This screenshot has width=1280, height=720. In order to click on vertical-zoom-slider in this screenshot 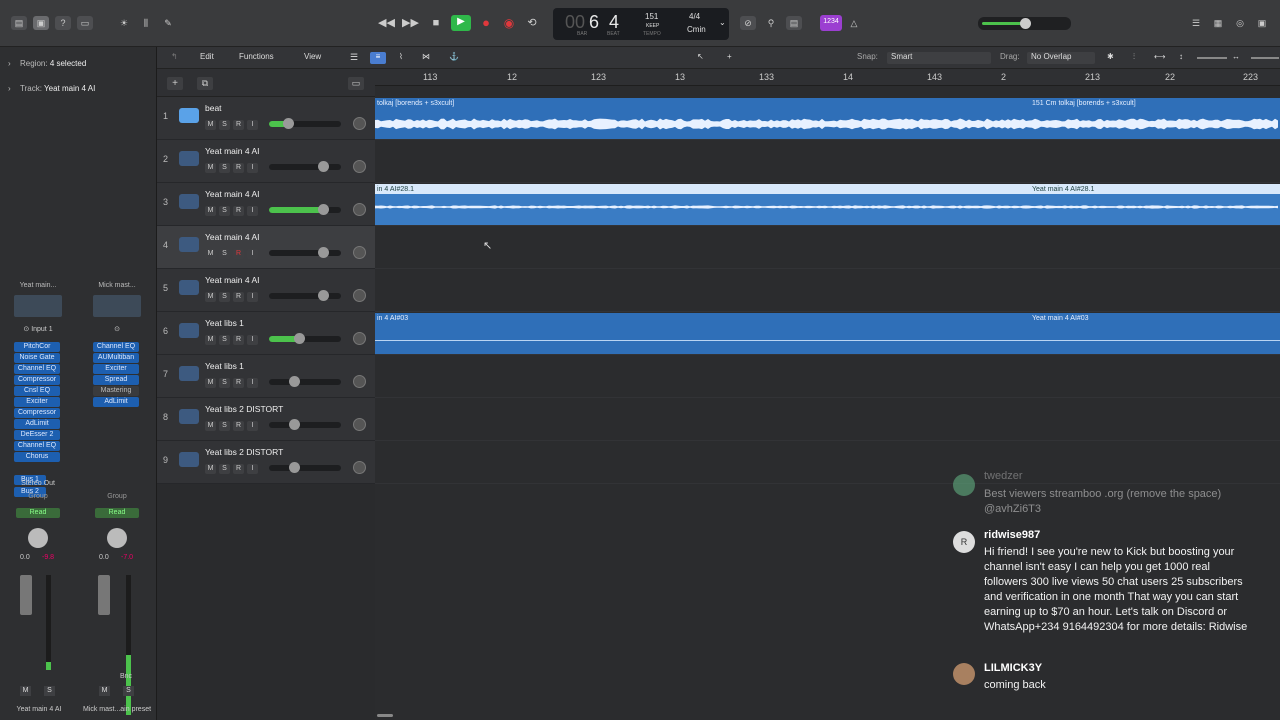, I will do `click(1212, 58)`.